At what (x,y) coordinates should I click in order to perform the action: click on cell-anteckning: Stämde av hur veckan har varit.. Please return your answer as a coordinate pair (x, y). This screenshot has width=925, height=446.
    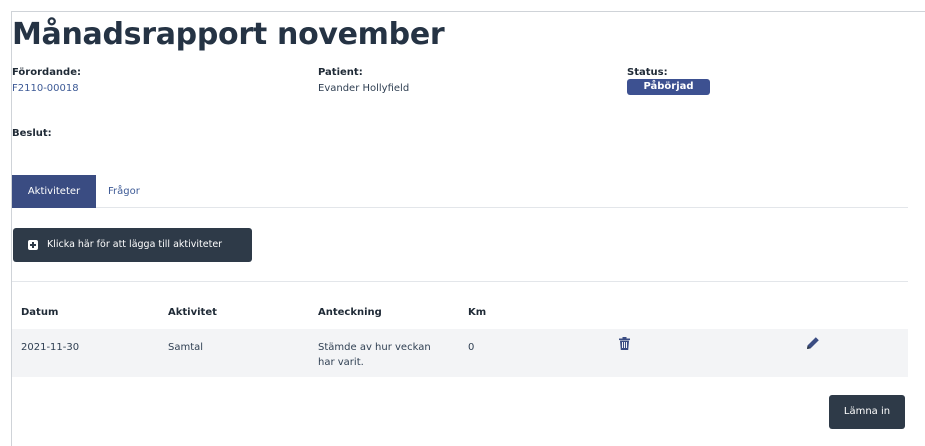
    Looking at the image, I should click on (374, 355).